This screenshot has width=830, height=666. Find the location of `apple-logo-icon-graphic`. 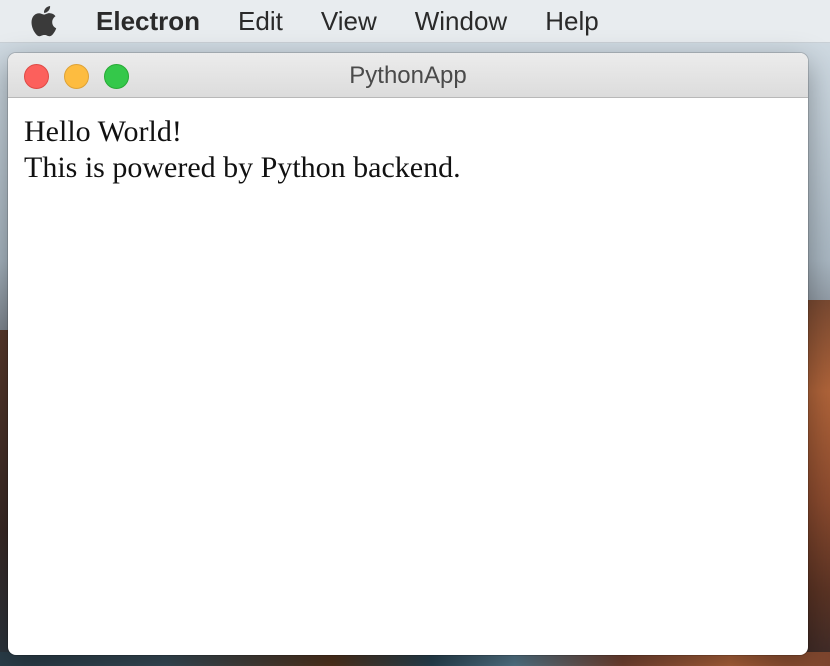

apple-logo-icon-graphic is located at coordinates (44, 21).